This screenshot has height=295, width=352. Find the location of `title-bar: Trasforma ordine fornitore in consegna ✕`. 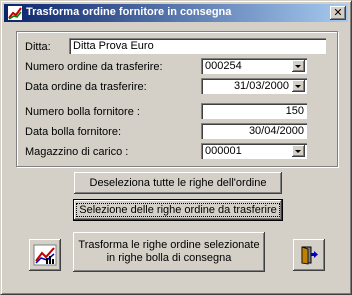

title-bar: Trasforma ordine fornitore in consegna ✕ is located at coordinates (176, 13).